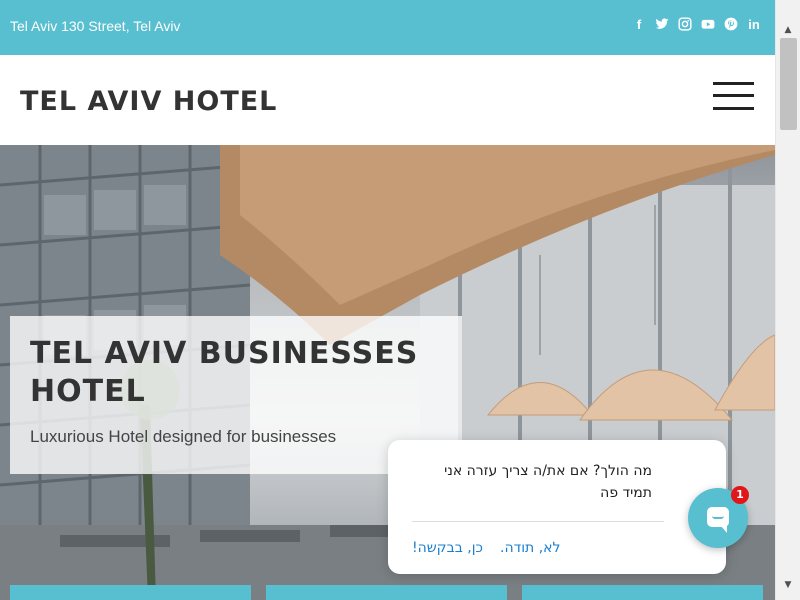  What do you see at coordinates (740, 495) in the screenshot?
I see `chat-notification-badge: 1` at bounding box center [740, 495].